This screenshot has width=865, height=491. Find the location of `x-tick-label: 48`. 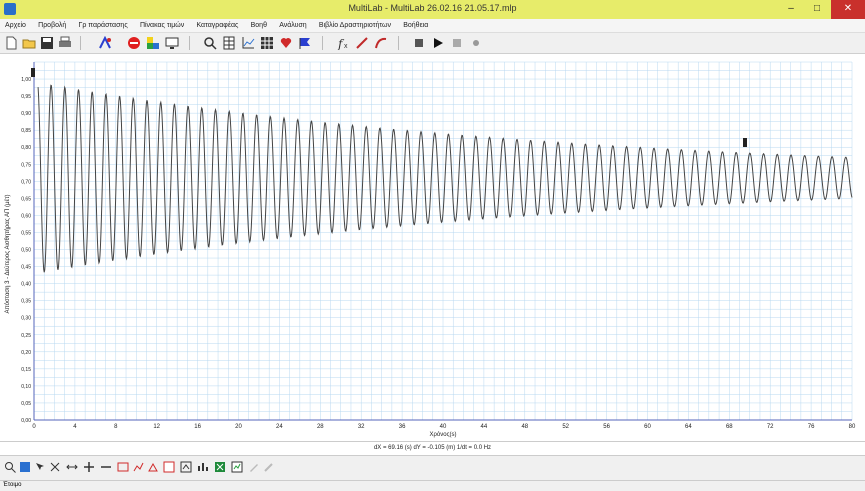

x-tick-label: 48 is located at coordinates (524, 427).